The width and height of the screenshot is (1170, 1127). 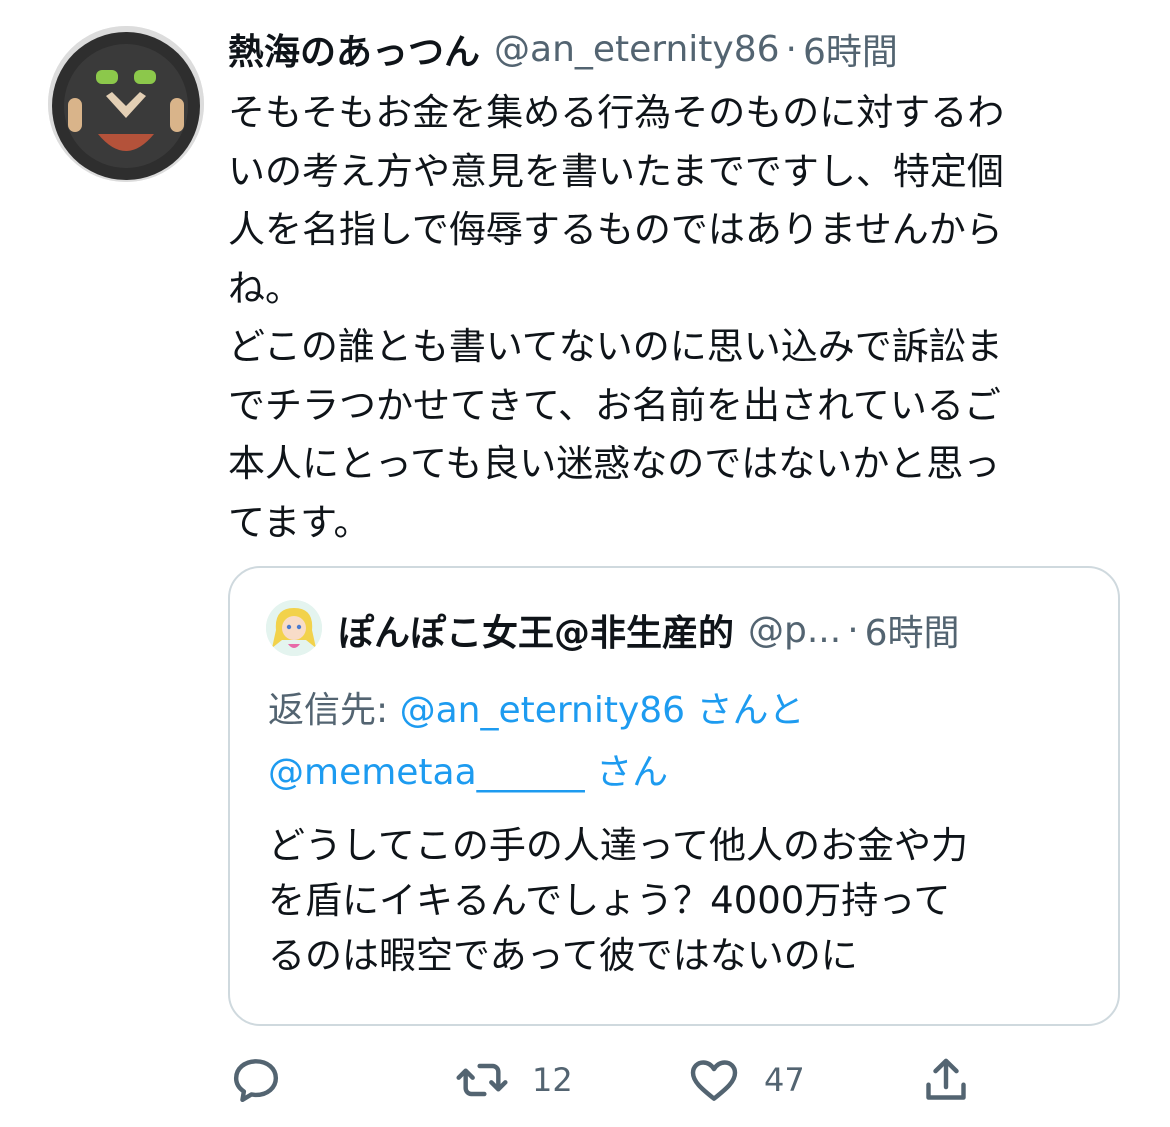 What do you see at coordinates (683, 742) in the screenshot?
I see `reply-to-line: 返信先: @an_eternity86 さんと @memetaa______ さん` at bounding box center [683, 742].